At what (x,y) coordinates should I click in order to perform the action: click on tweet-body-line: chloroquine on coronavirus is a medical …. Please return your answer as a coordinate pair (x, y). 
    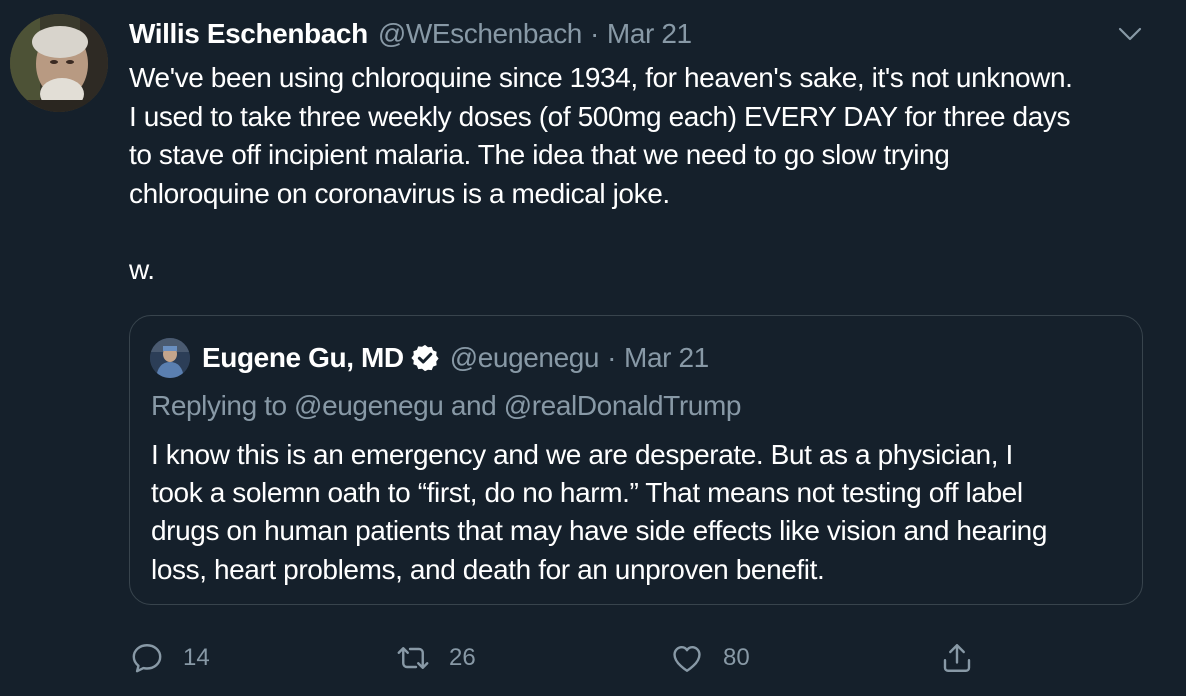
    Looking at the image, I should click on (399, 193).